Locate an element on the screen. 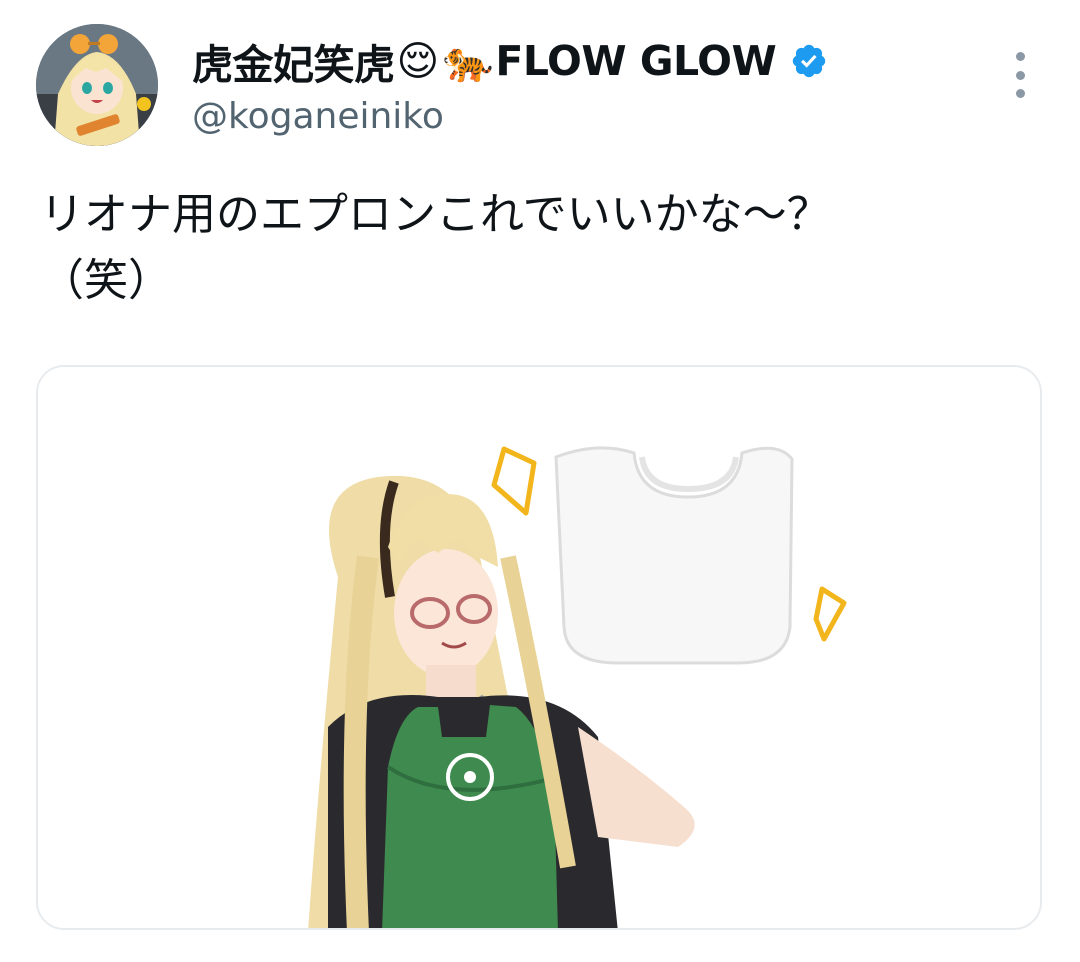 The image size is (1080, 962). tweet-text: リオナ用のエプロンこれでいいかな〜？ （笑） is located at coordinates (435, 247).